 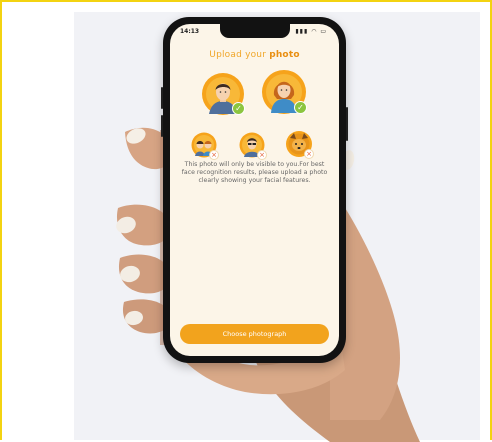 I want to click on page-title: Upload your photo, so click(x=254, y=55).